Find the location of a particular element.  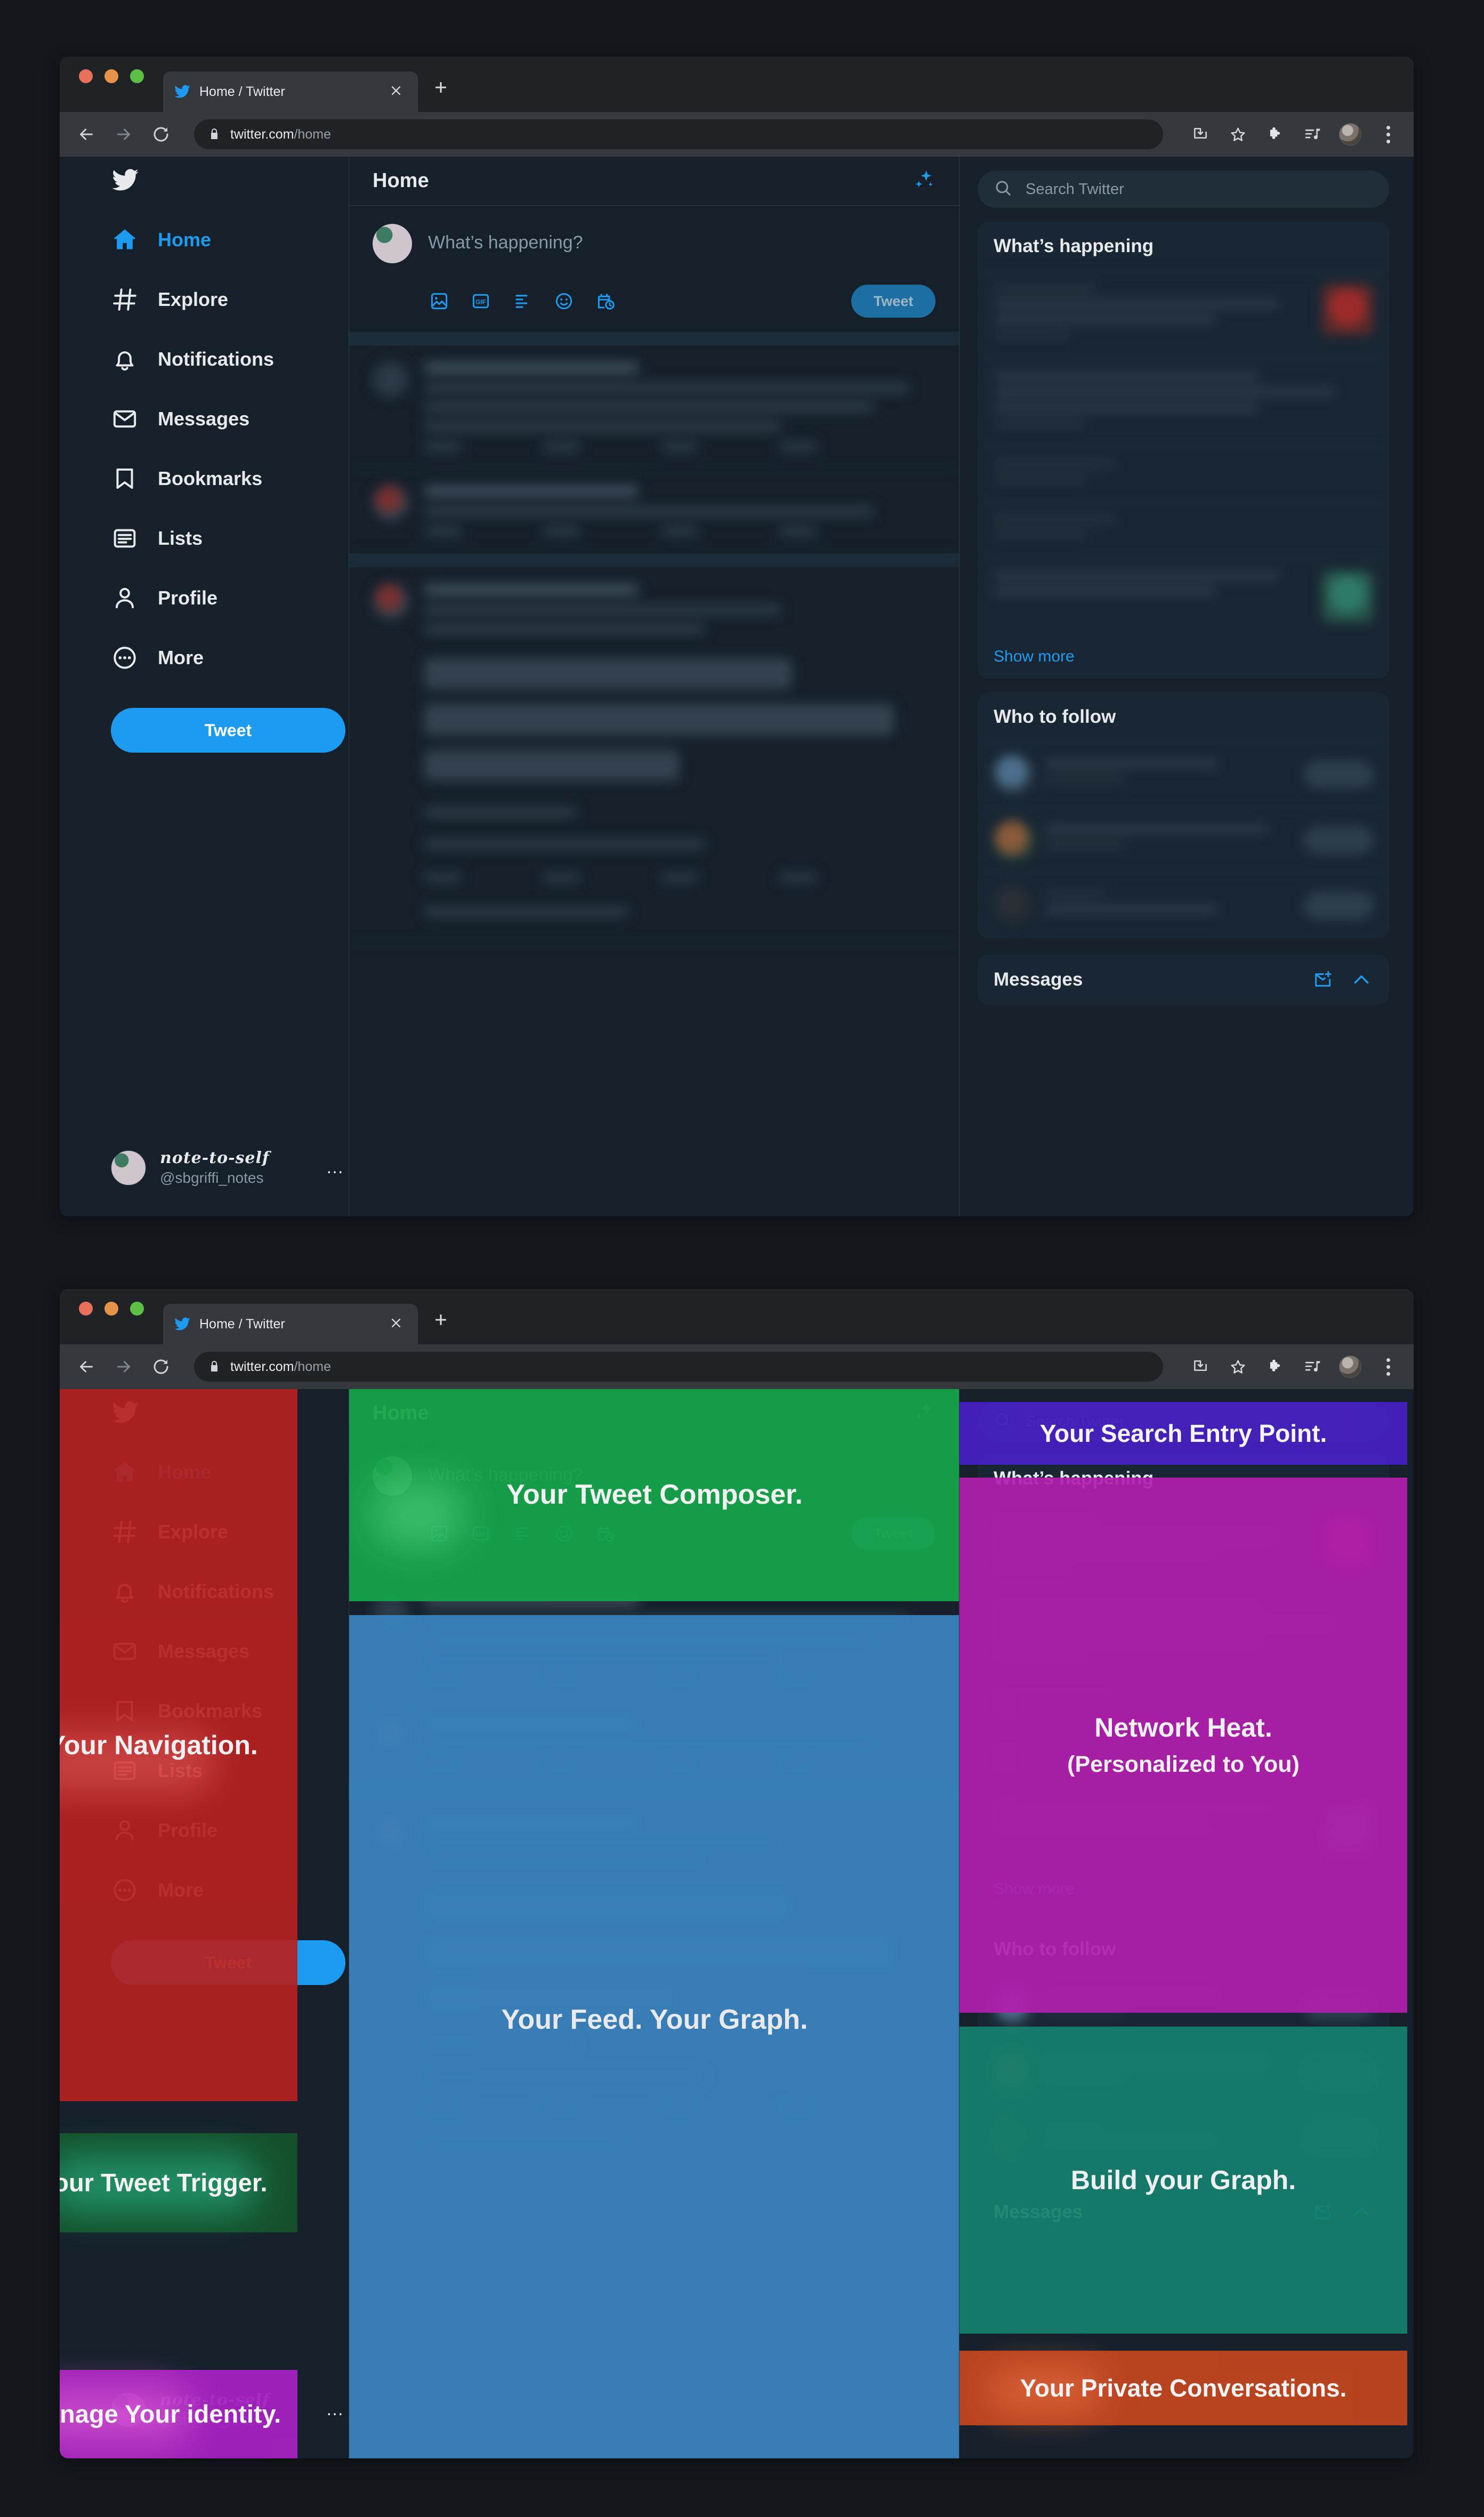

search-placeholder: Search Twitter is located at coordinates (1075, 189).